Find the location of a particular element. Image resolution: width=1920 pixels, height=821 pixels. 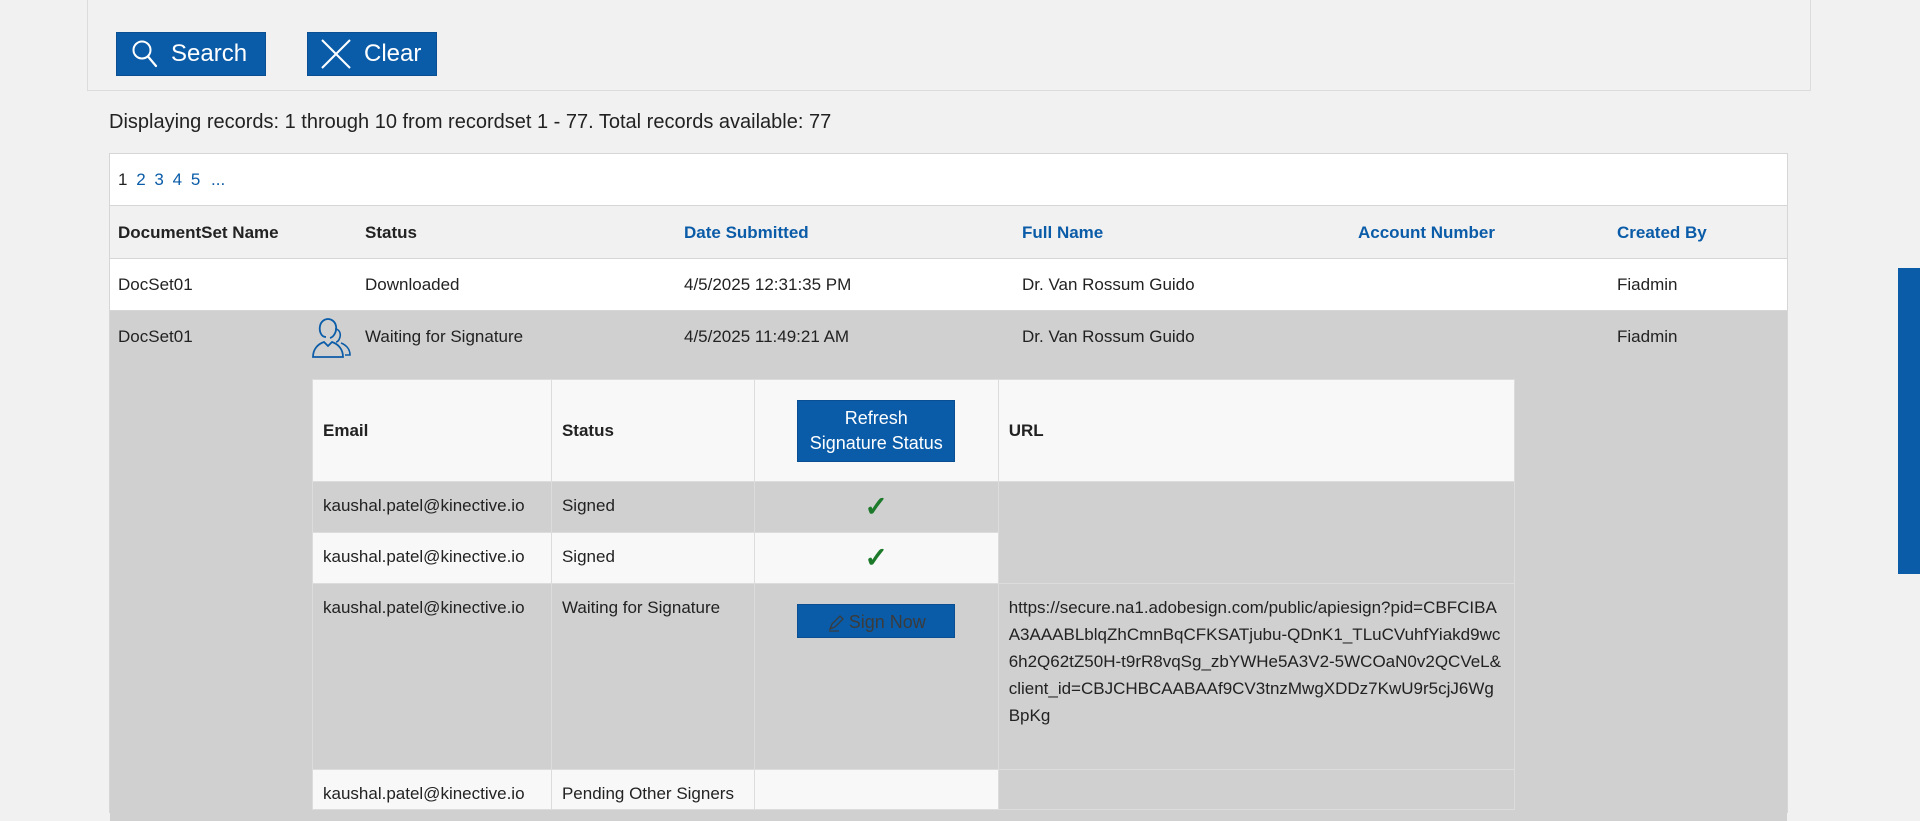

signer-row: kaushal.patel@kinective.io Signed ✓ is located at coordinates (914, 532).